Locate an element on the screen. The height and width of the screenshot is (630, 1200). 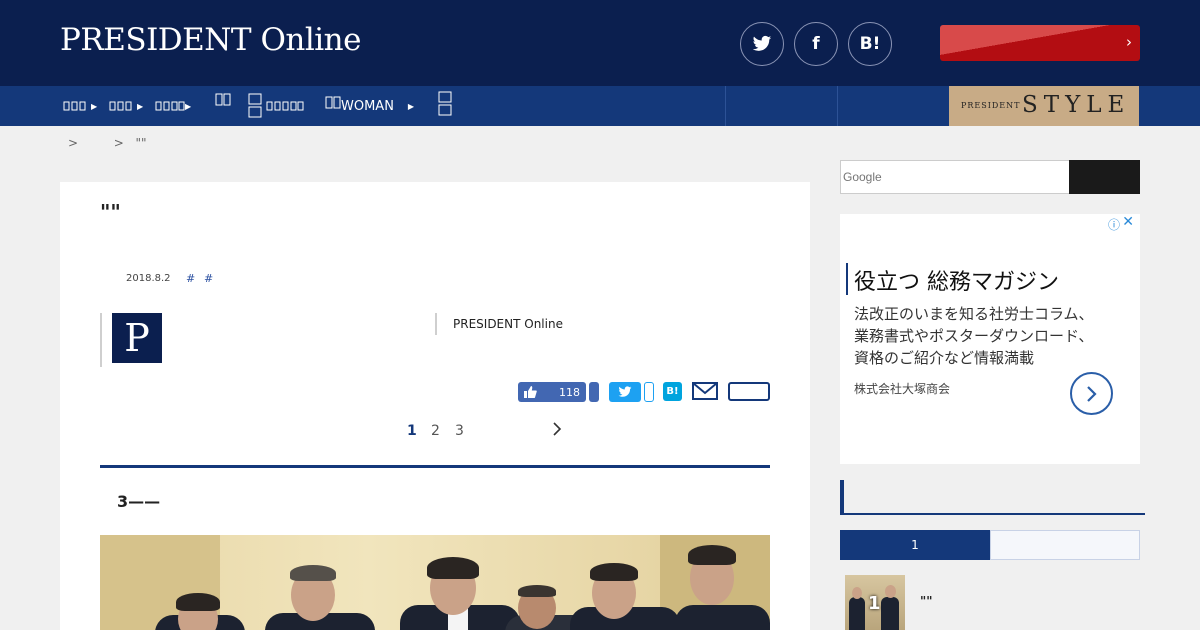
article-photo is located at coordinates (435, 582).